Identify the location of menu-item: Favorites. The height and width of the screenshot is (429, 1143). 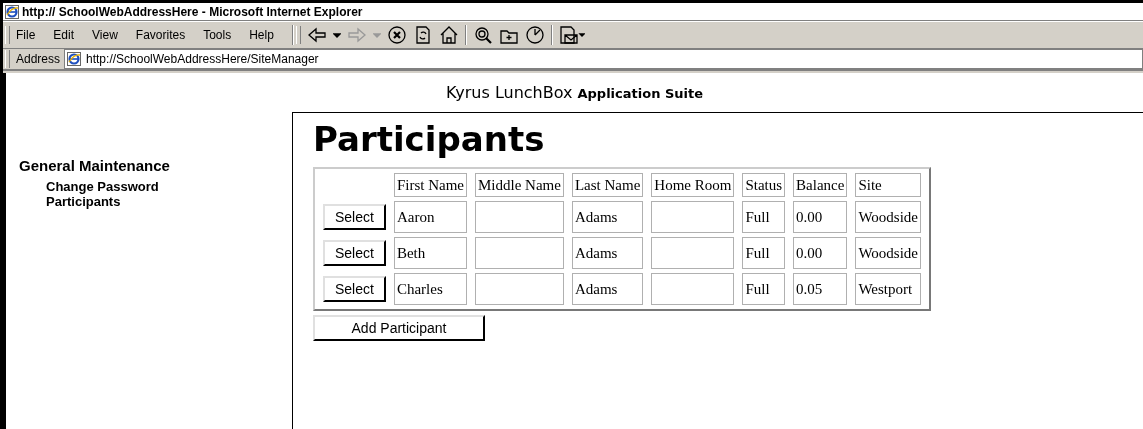
(160, 35).